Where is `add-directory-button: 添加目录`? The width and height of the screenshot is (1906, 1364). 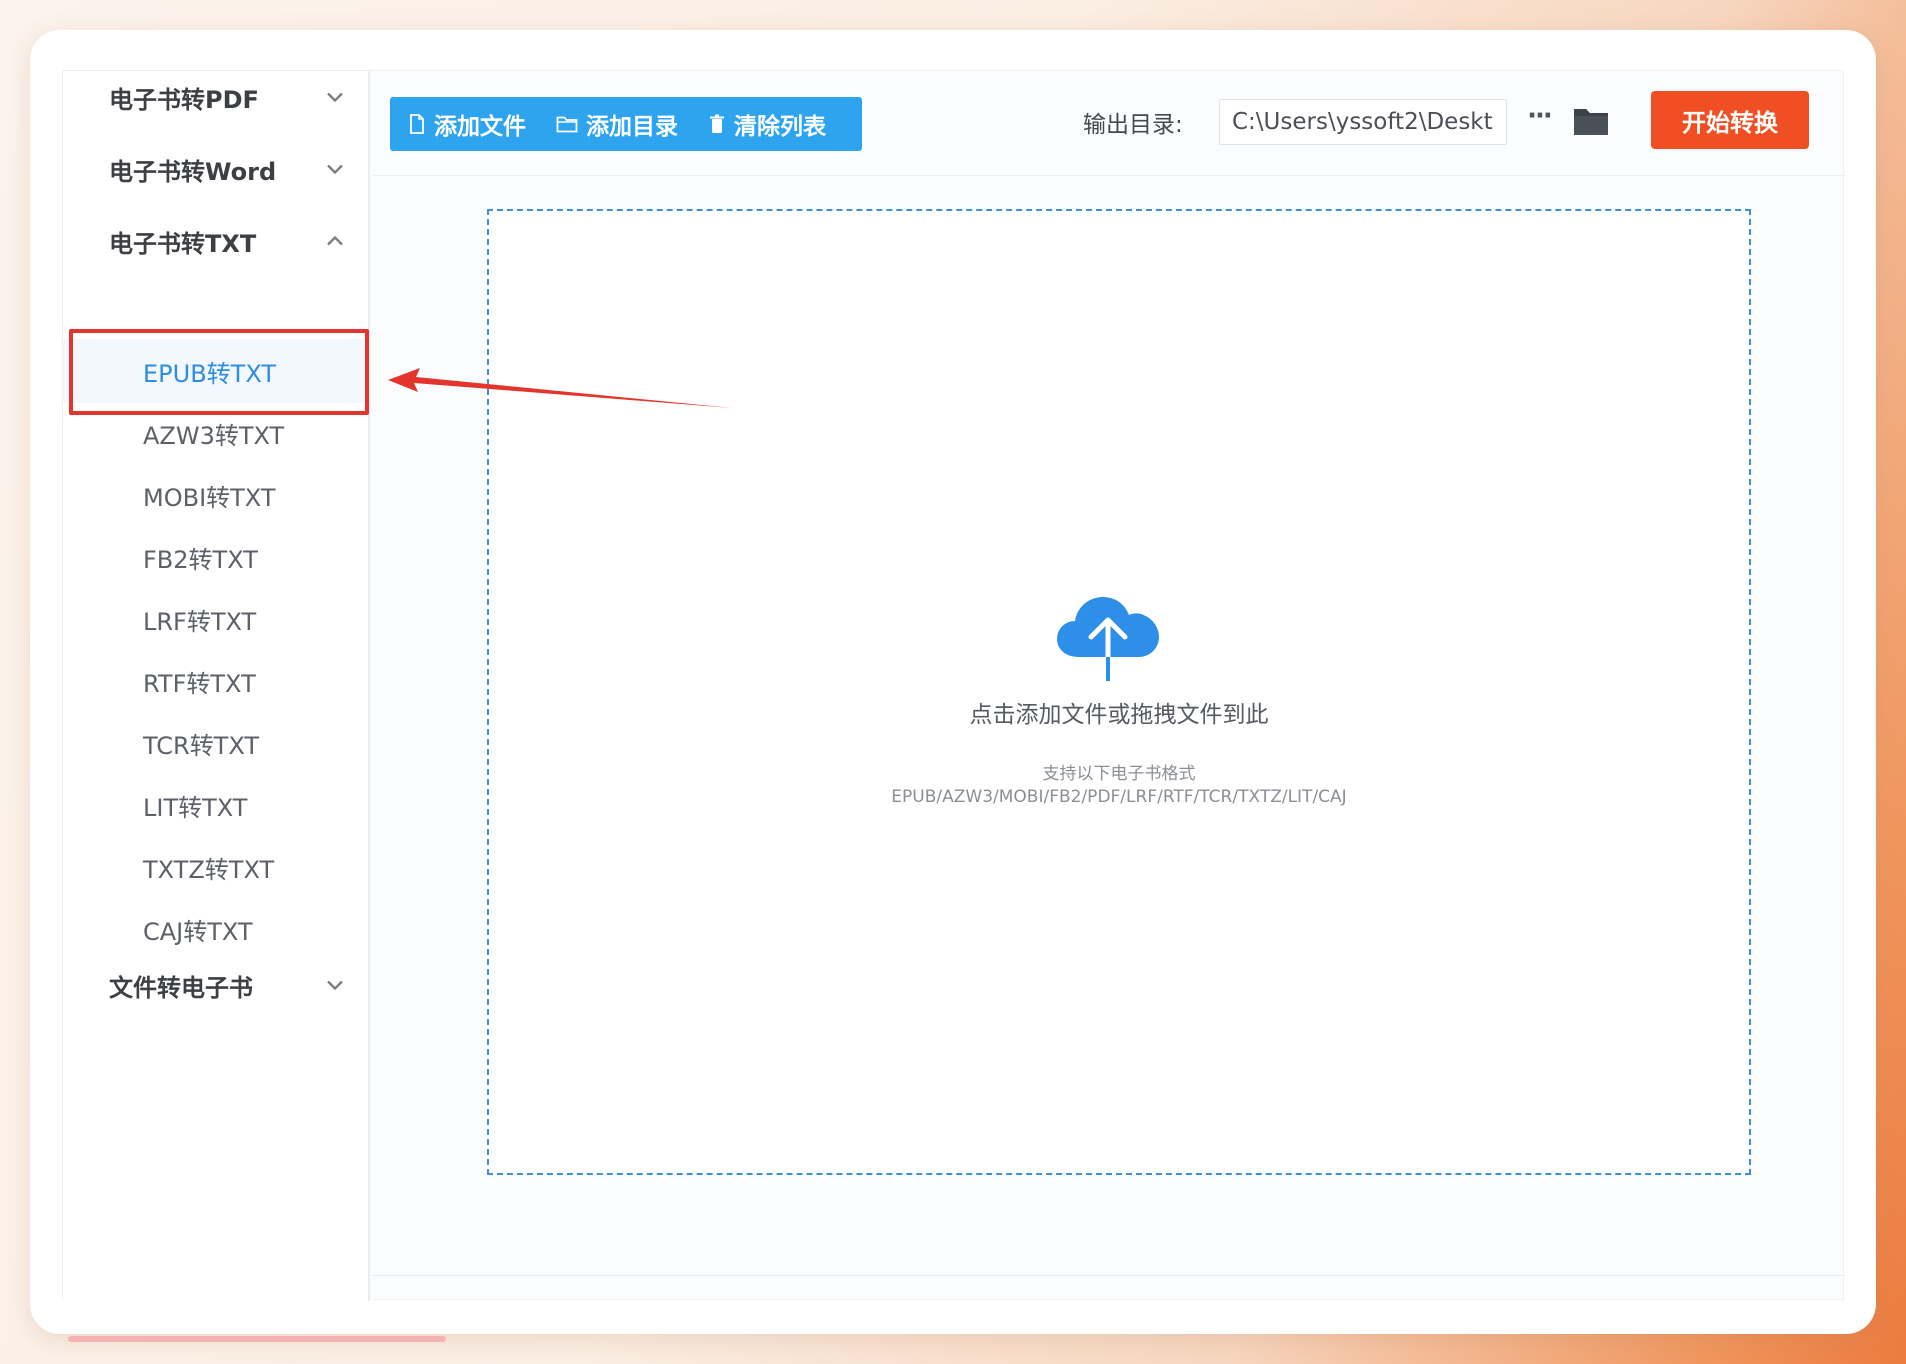 add-directory-button: 添加目录 is located at coordinates (617, 124).